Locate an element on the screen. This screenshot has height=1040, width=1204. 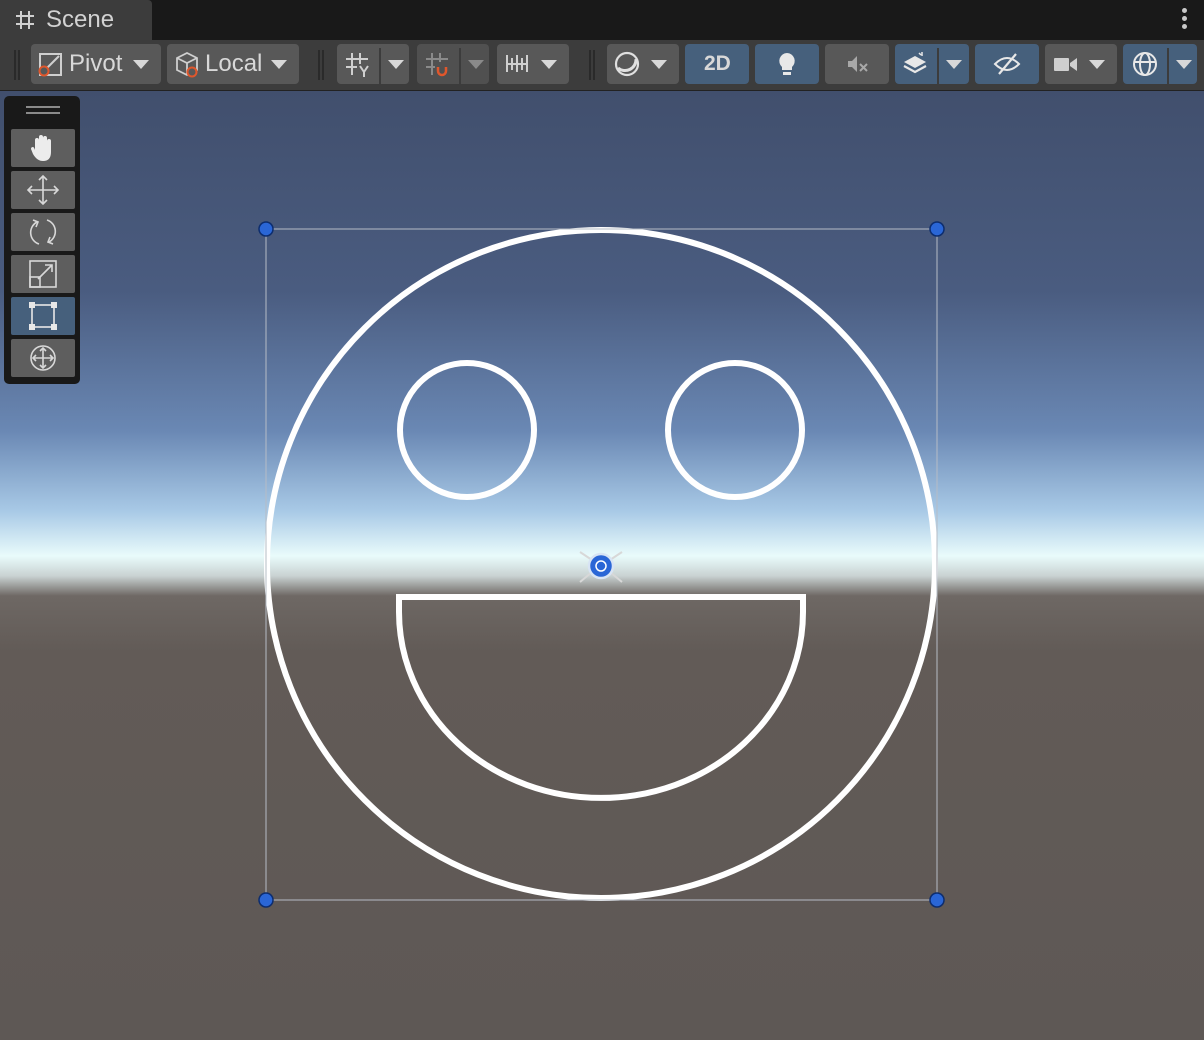
tools-overlay is located at coordinates (42, 240).